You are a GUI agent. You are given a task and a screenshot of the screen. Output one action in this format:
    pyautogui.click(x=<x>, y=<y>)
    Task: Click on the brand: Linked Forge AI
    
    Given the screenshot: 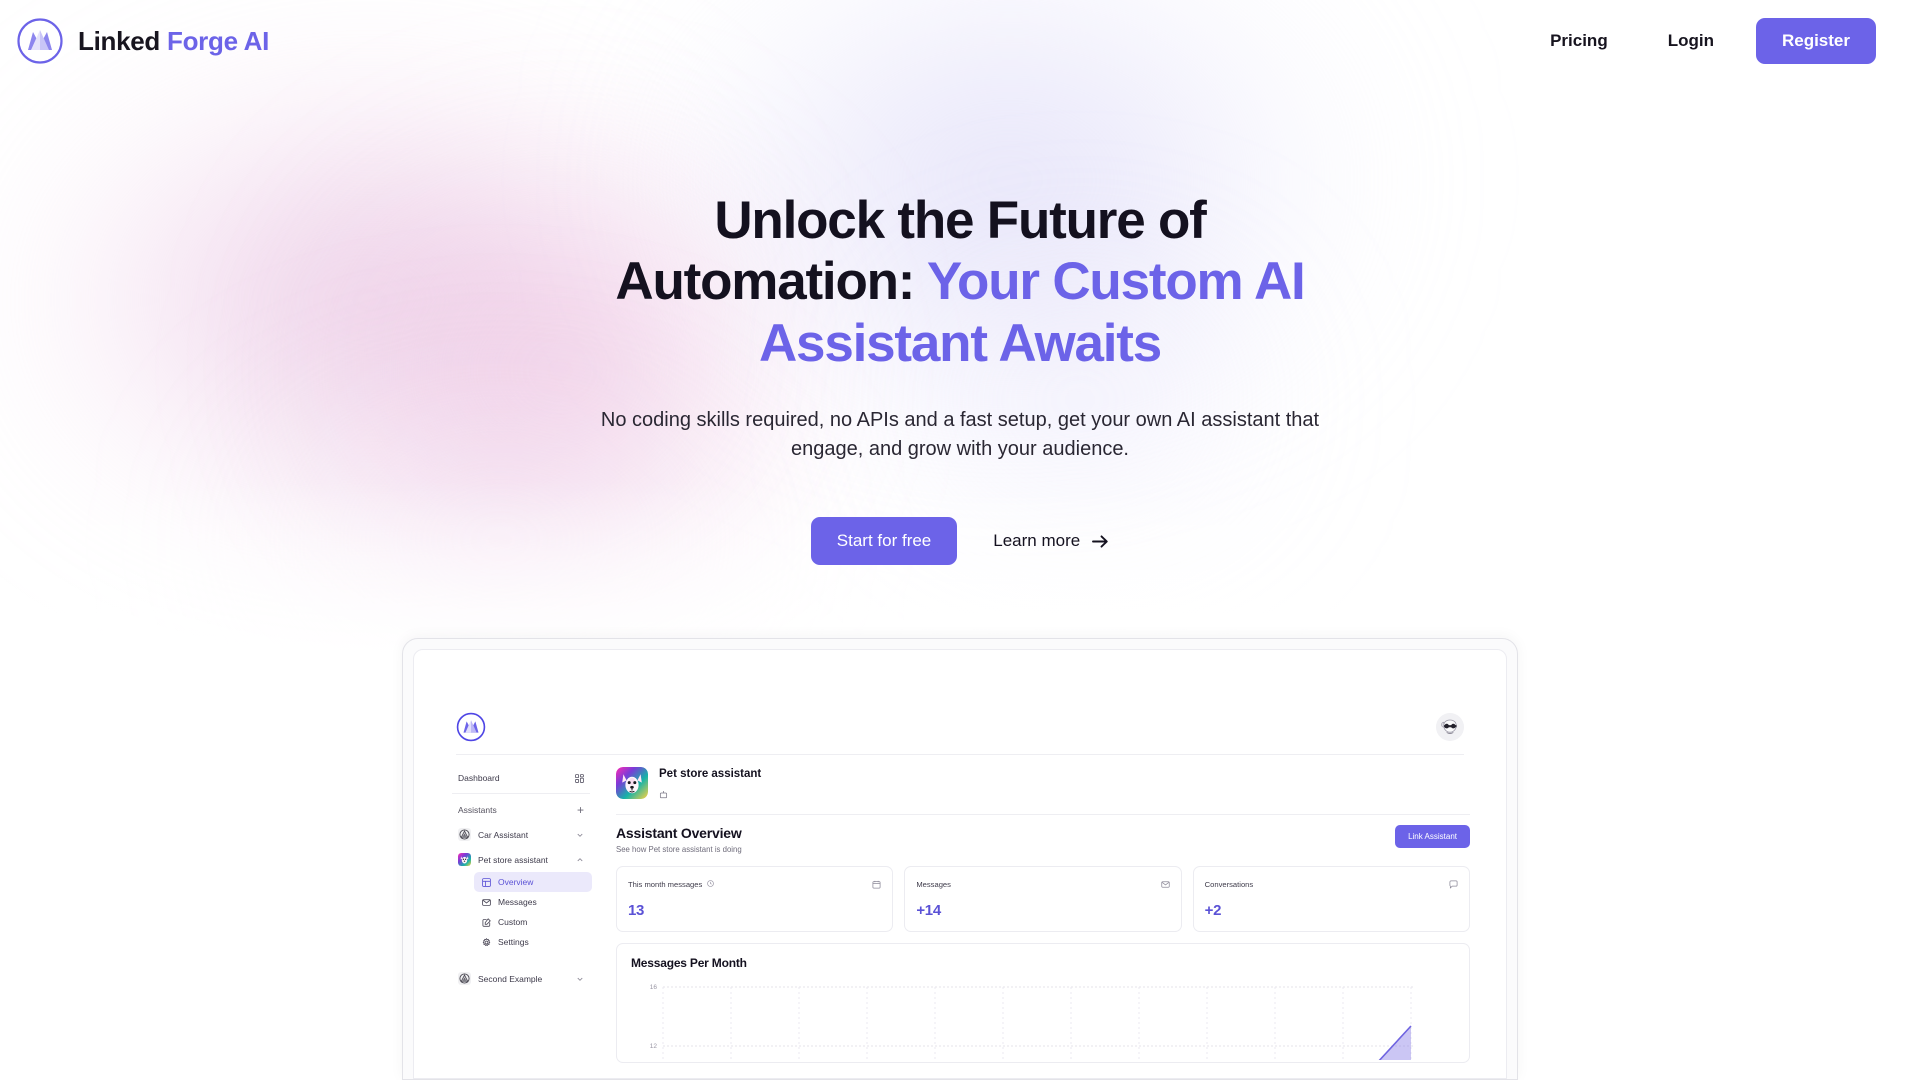 What is the action you would take?
    pyautogui.click(x=142, y=41)
    